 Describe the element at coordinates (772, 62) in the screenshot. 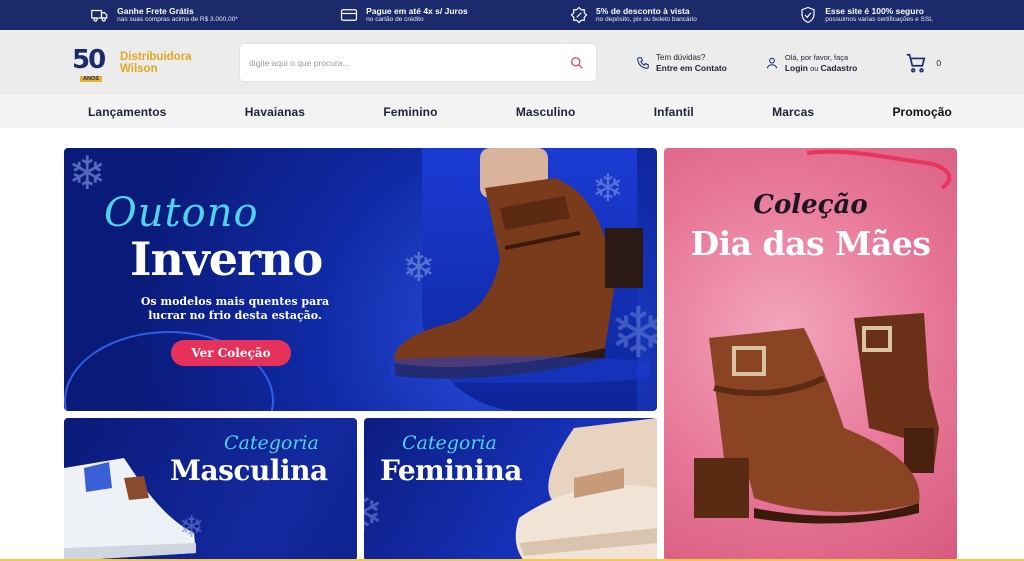

I see `user-icon` at that location.